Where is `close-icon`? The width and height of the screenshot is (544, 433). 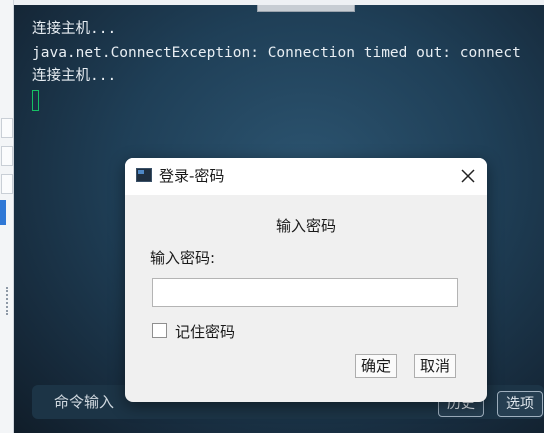 close-icon is located at coordinates (468, 176).